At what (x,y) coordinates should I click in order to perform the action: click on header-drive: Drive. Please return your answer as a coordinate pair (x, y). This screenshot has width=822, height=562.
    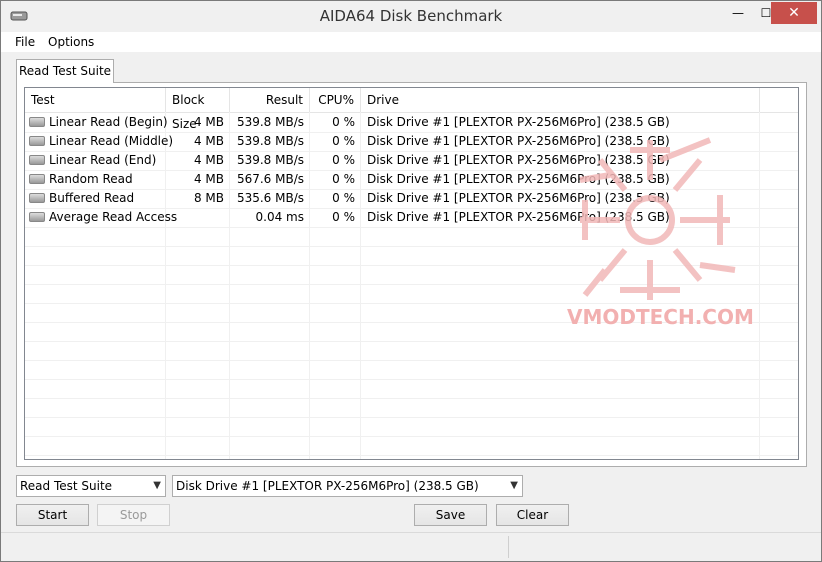
    Looking at the image, I should click on (560, 100).